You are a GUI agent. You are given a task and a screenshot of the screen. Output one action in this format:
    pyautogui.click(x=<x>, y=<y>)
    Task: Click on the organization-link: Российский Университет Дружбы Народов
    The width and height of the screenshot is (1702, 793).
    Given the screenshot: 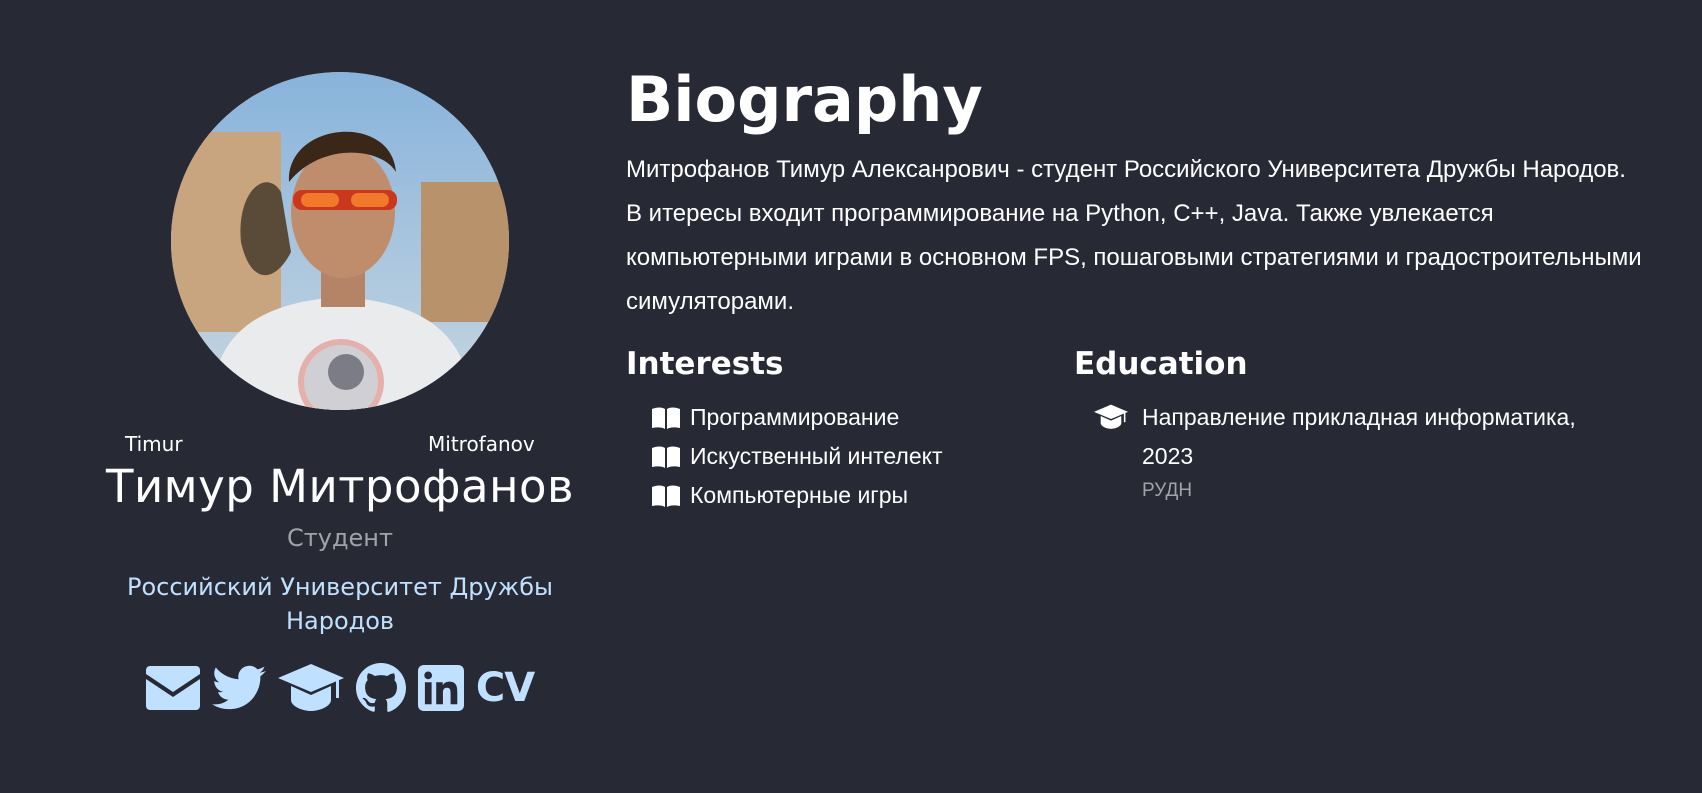 What is the action you would take?
    pyautogui.click(x=340, y=604)
    